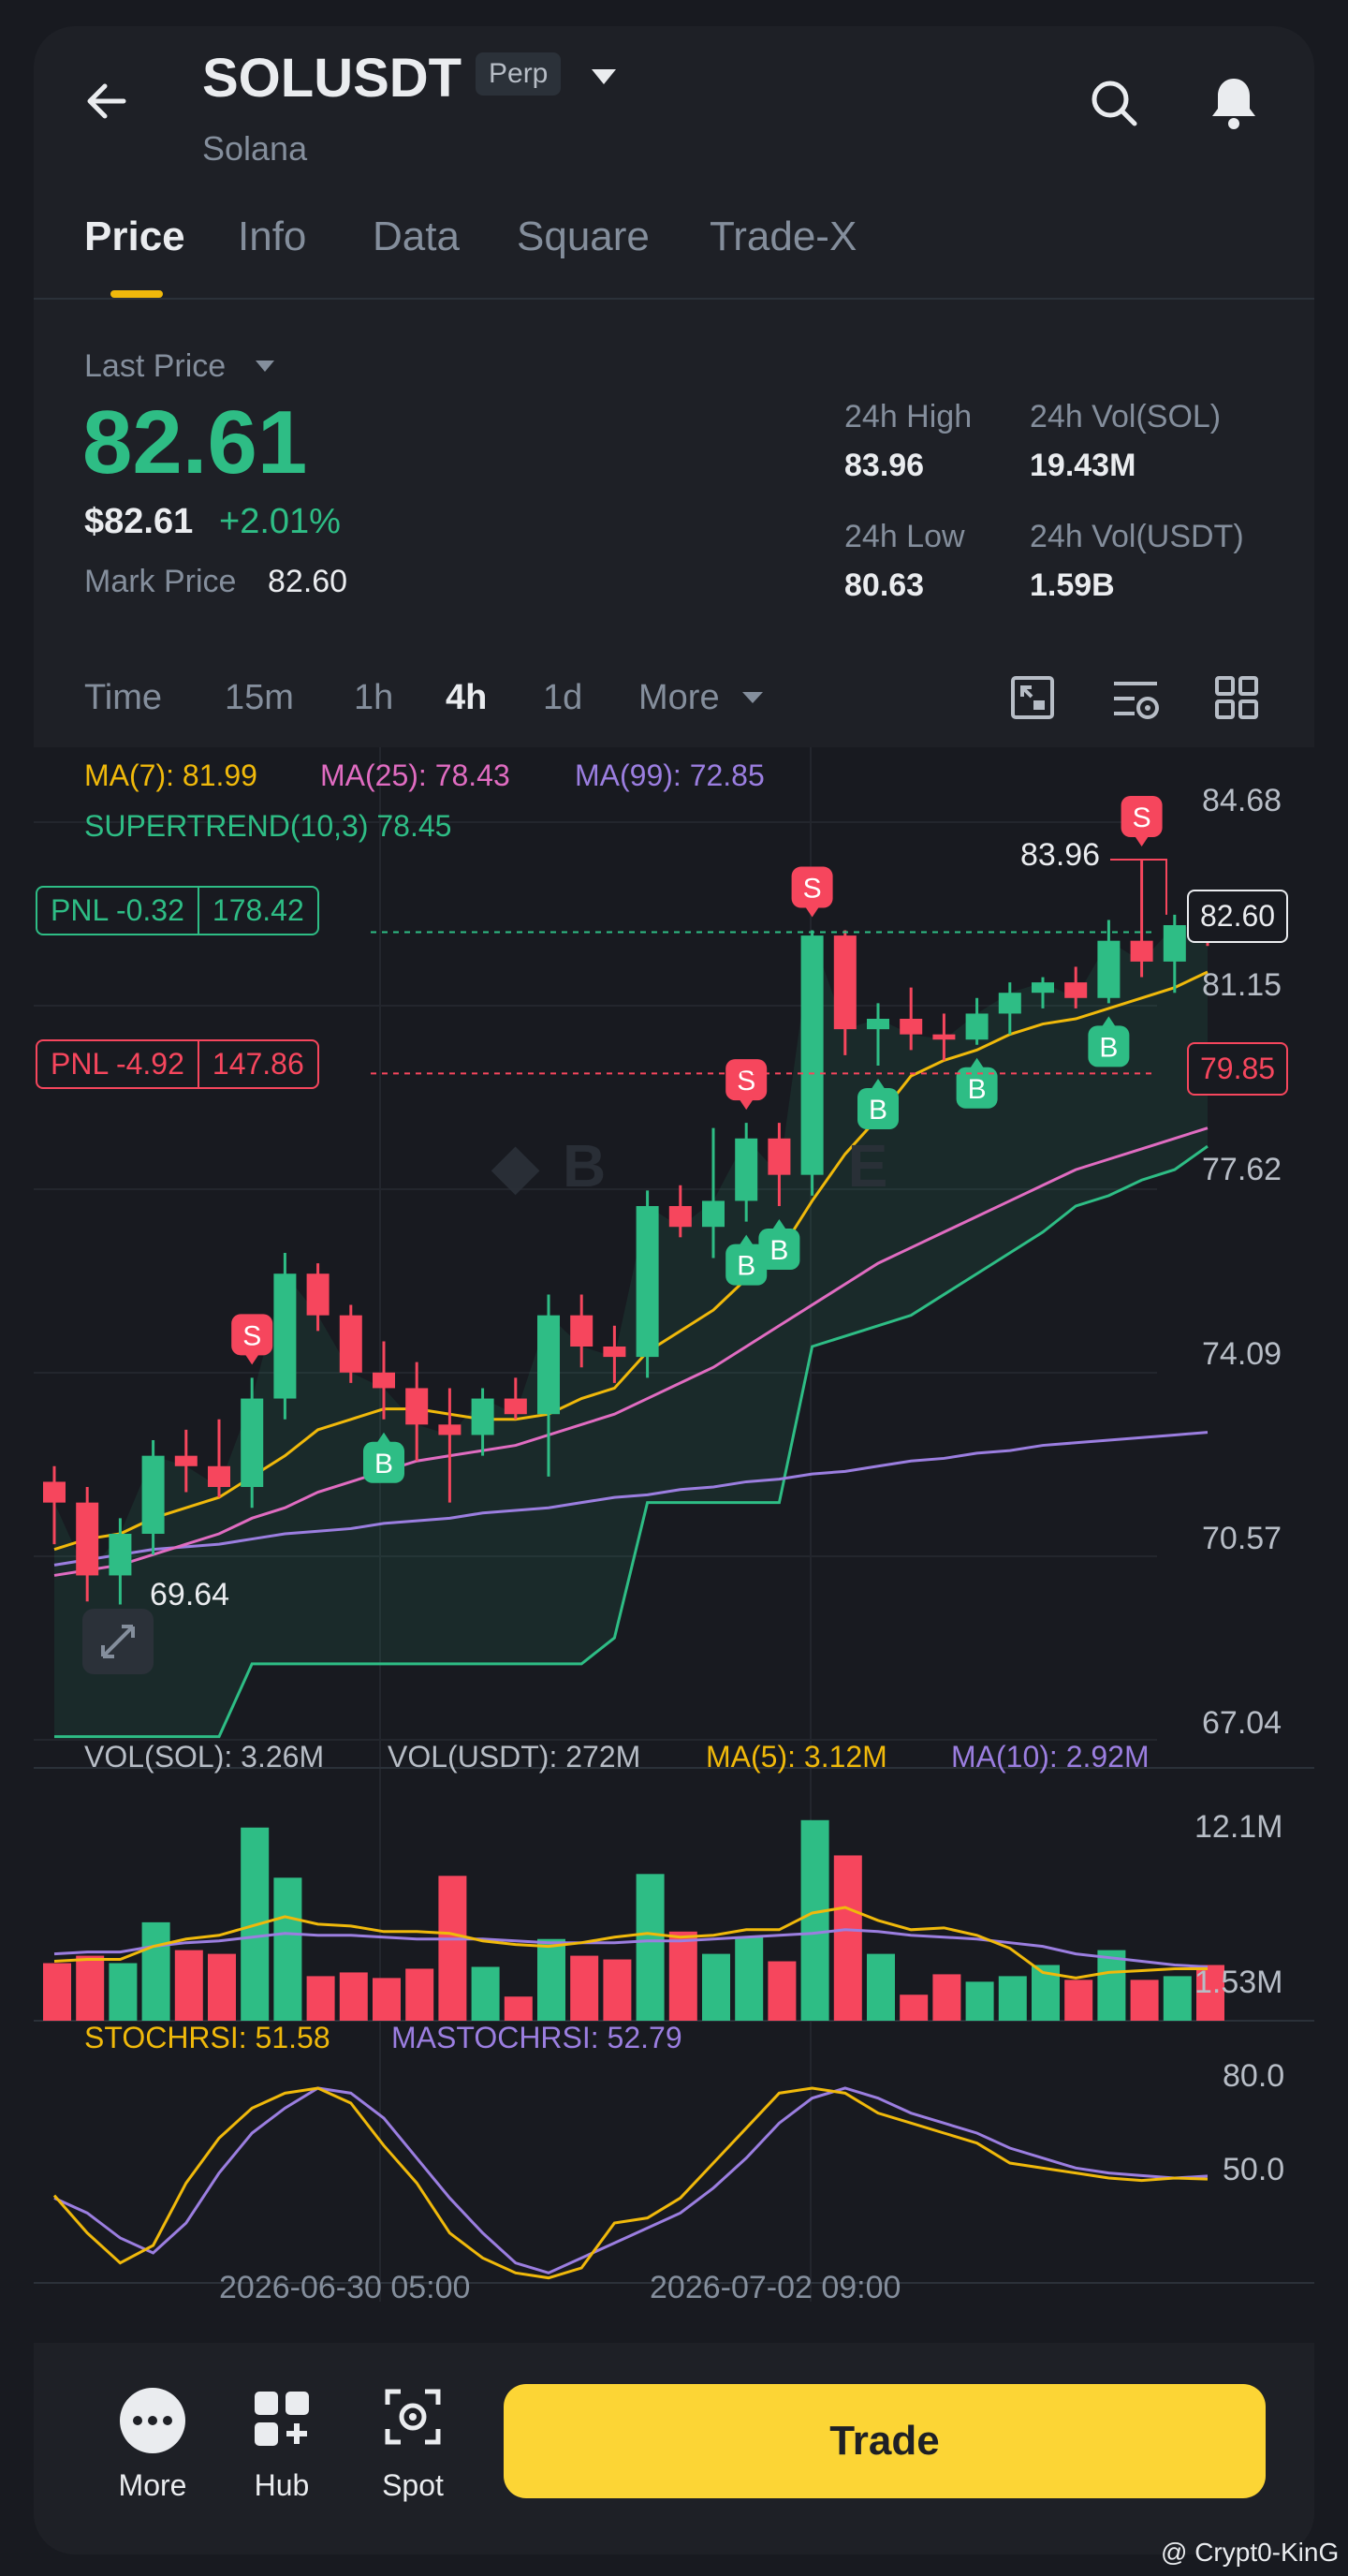  I want to click on mastochrsi-label: MASTOCHRSI: 52.79, so click(536, 2037).